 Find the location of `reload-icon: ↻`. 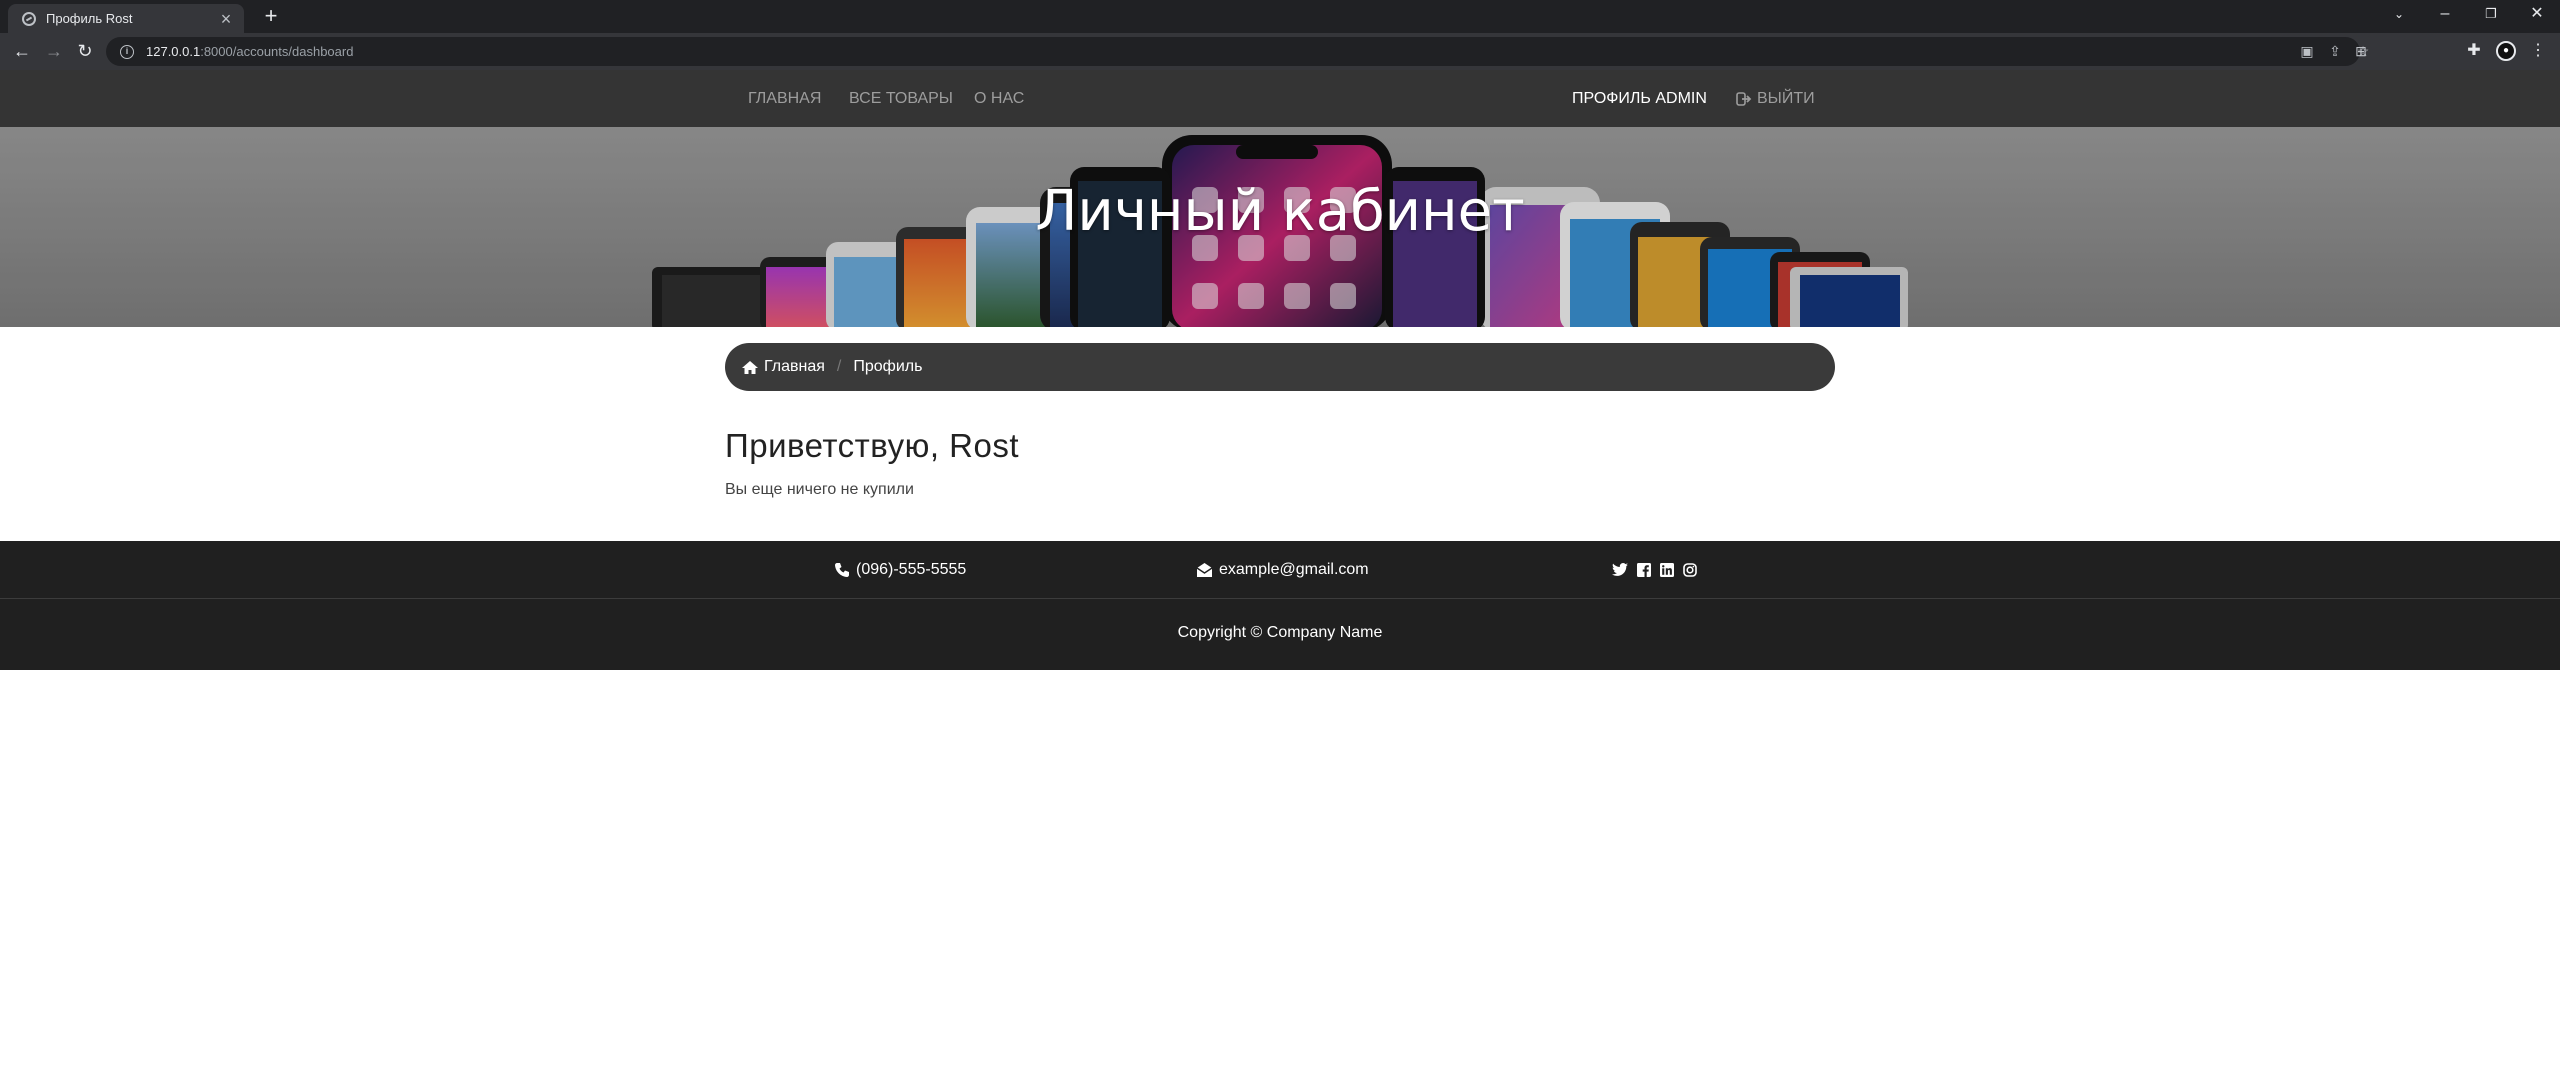

reload-icon: ↻ is located at coordinates (85, 51).